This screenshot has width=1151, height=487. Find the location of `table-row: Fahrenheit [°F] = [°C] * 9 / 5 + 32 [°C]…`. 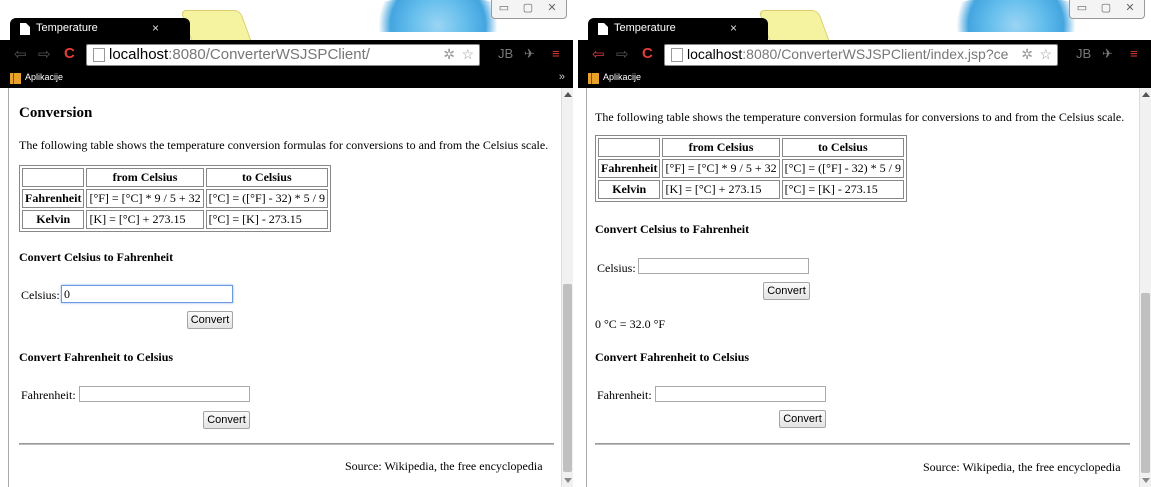

table-row: Fahrenheit [°F] = [°C] * 9 / 5 + 32 [°C]… is located at coordinates (751, 168).